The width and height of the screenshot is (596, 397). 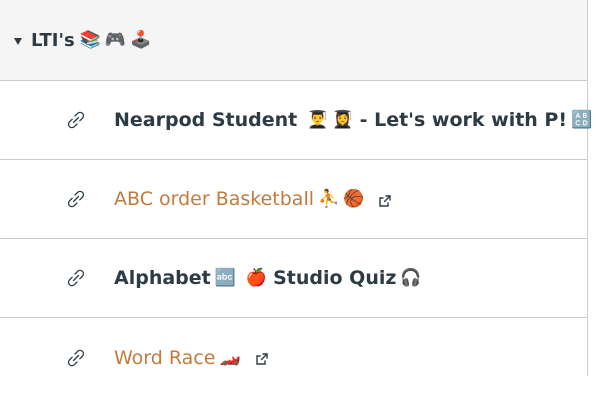 I want to click on books-emoji: 📚, so click(x=90, y=39).